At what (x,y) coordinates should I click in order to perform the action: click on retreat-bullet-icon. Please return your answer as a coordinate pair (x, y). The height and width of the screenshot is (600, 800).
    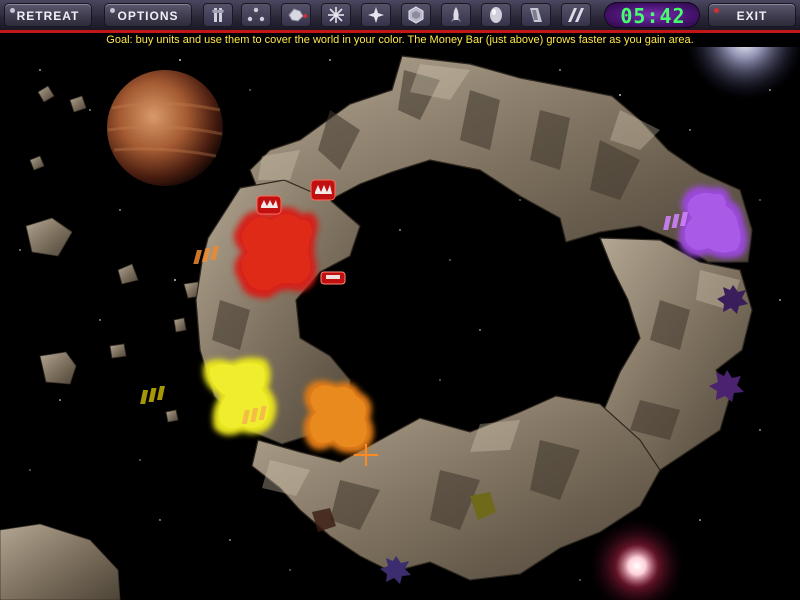
    Looking at the image, I should click on (12, 10).